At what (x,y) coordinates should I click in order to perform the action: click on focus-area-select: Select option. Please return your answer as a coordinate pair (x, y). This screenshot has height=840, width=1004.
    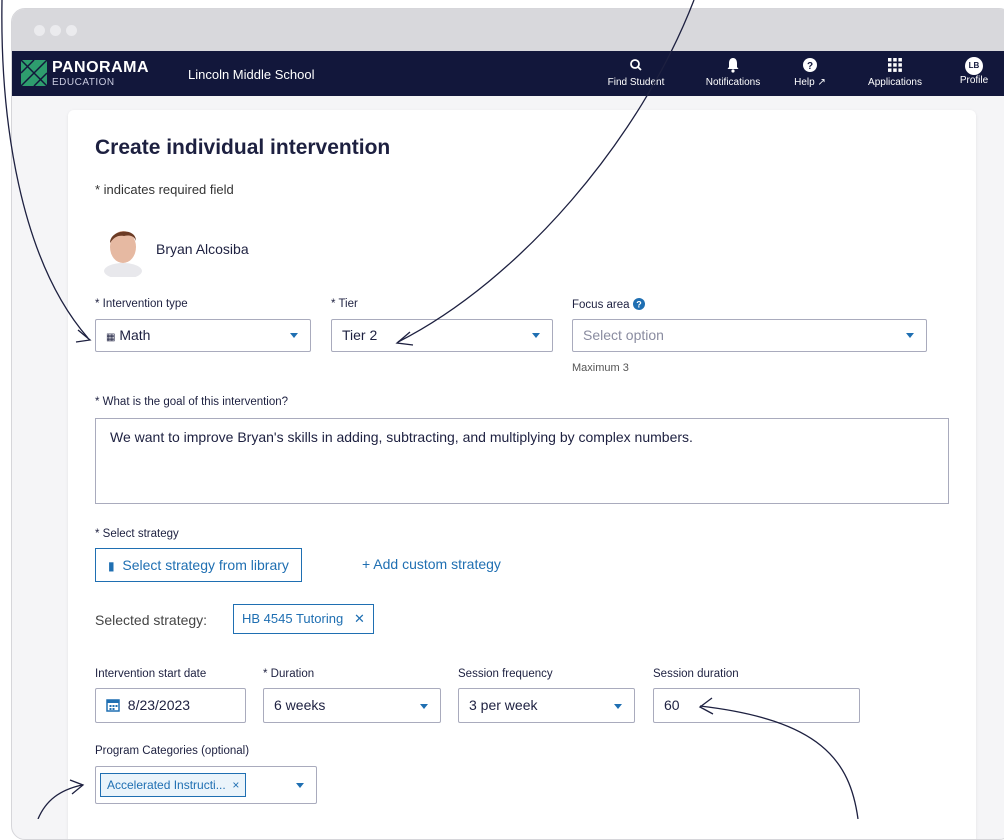
    Looking at the image, I should click on (749, 335).